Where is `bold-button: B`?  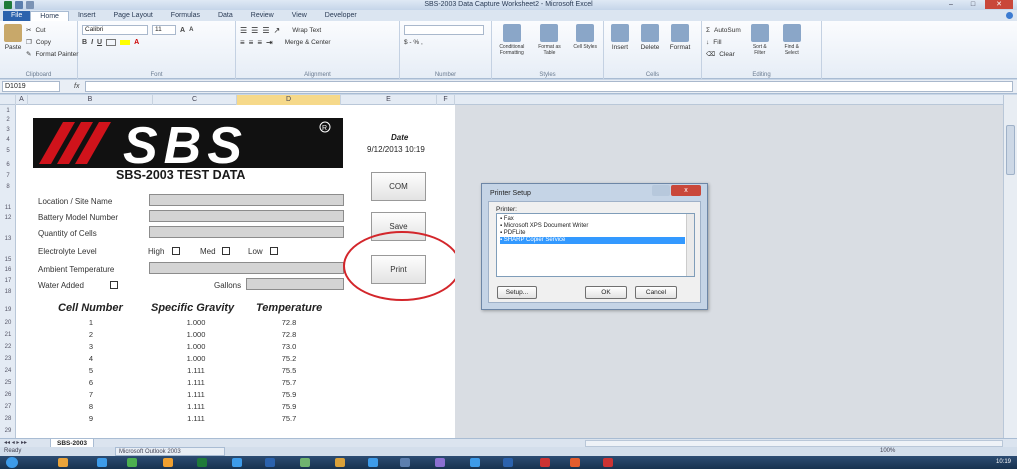
bold-button: B is located at coordinates (84, 42).